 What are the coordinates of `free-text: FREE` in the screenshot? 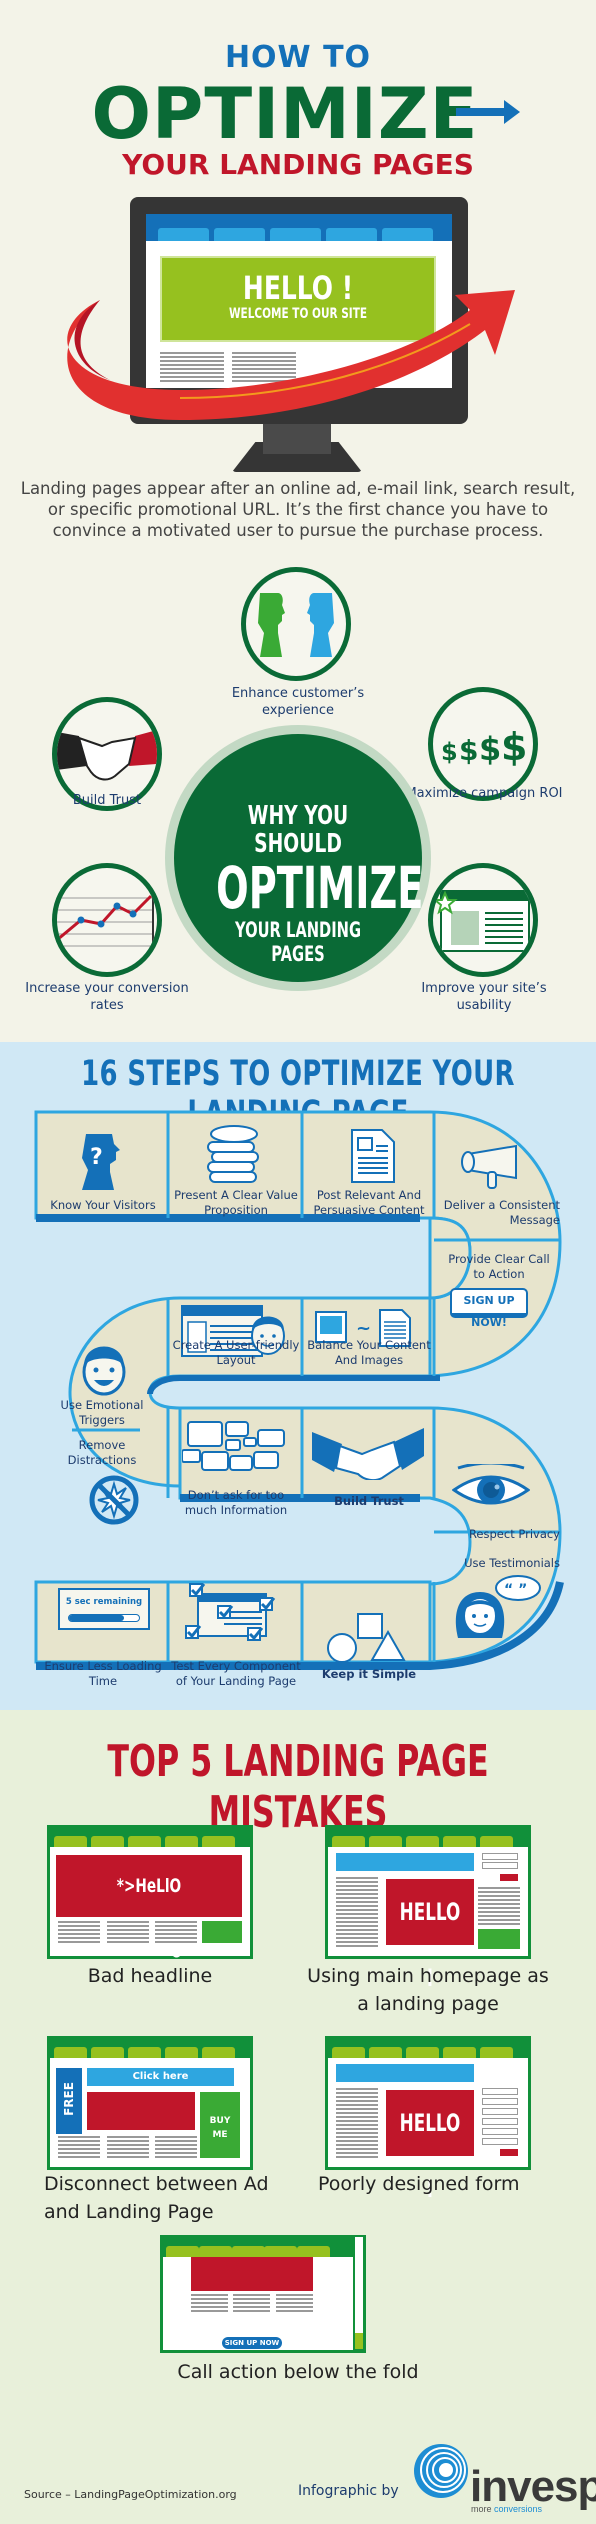 It's located at (69, 2099).